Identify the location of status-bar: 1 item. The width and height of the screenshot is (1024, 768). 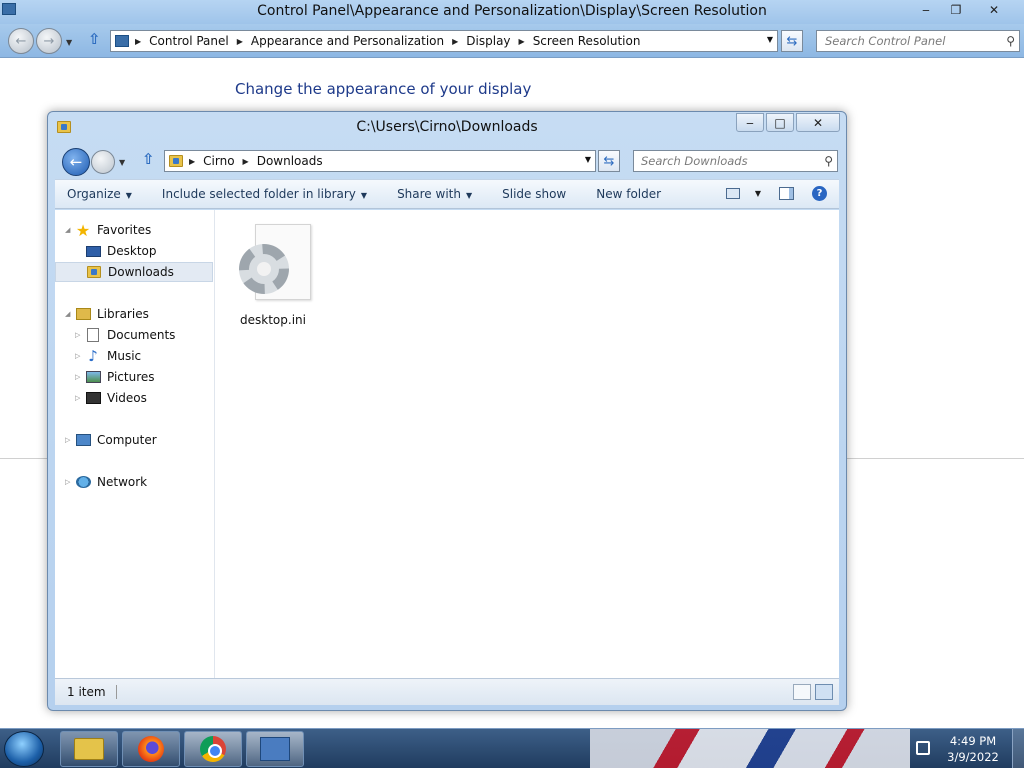
(447, 691).